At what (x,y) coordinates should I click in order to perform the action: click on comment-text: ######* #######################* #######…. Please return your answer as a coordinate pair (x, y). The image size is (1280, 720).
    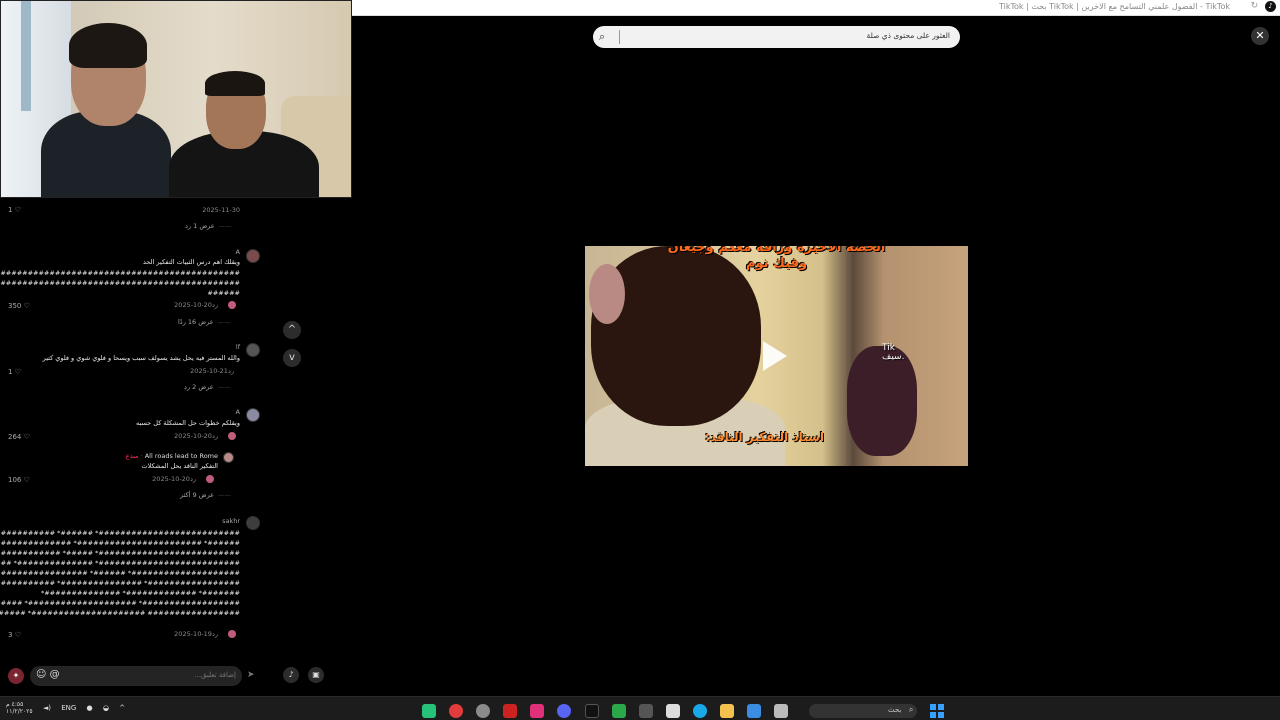
    Looking at the image, I should click on (120, 543).